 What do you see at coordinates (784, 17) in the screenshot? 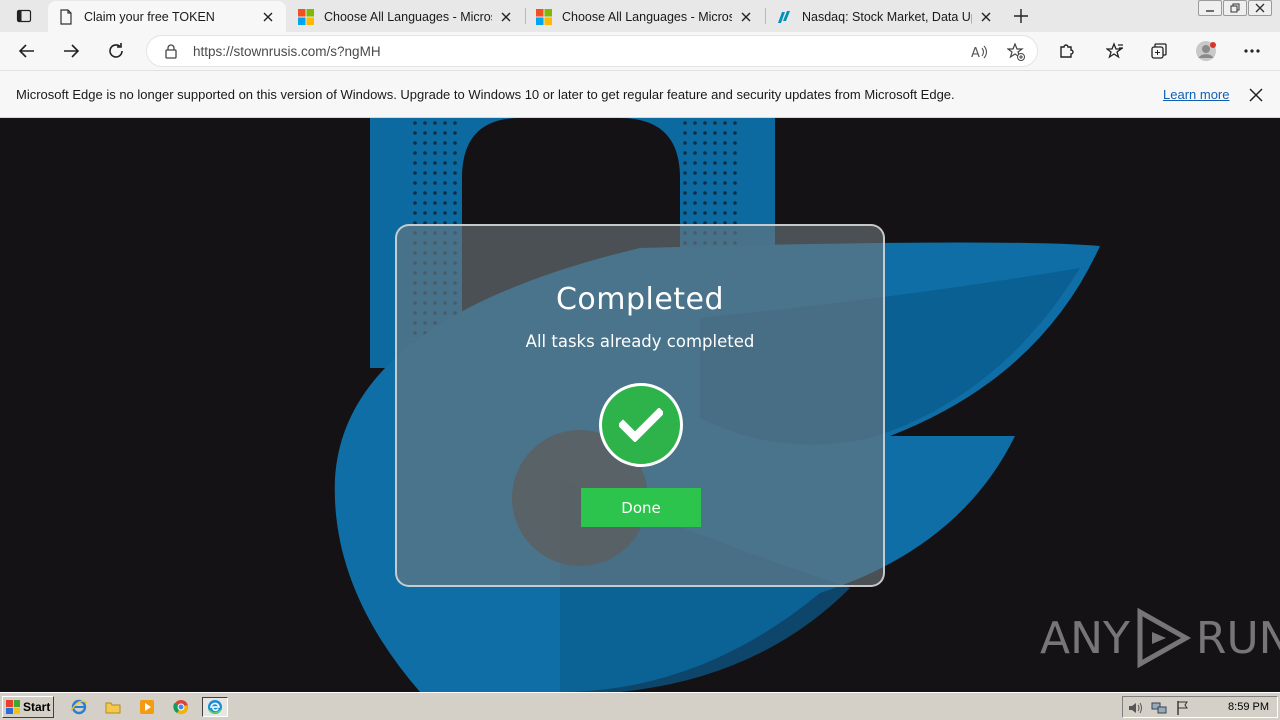
I see `nasdaq-logo-icon` at bounding box center [784, 17].